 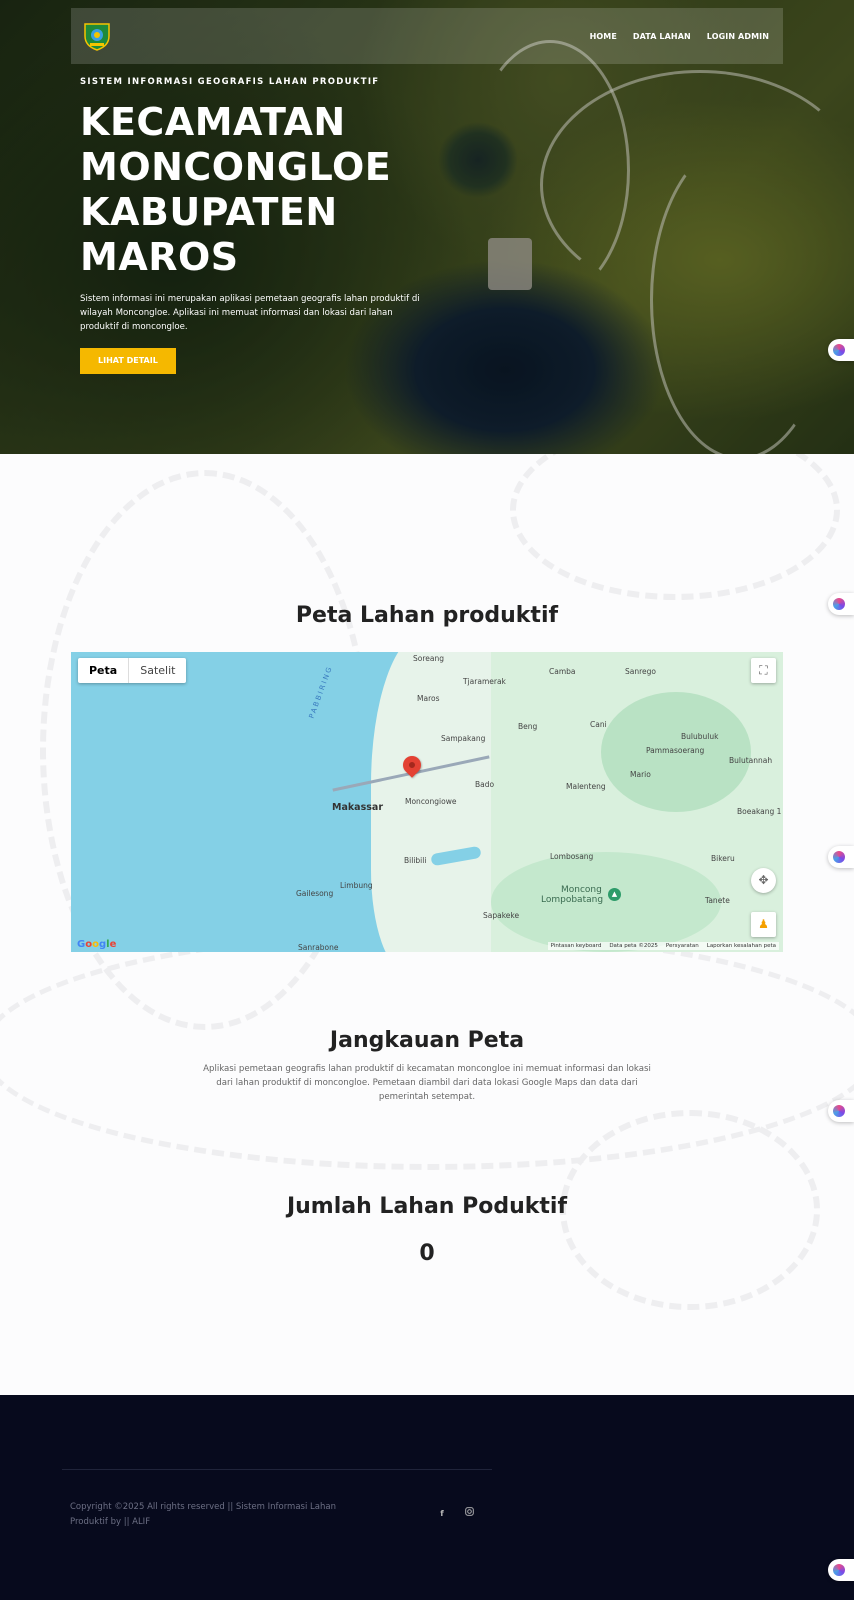 What do you see at coordinates (662, 36) in the screenshot?
I see `nav-data-lahan-link: DATA LAHAN` at bounding box center [662, 36].